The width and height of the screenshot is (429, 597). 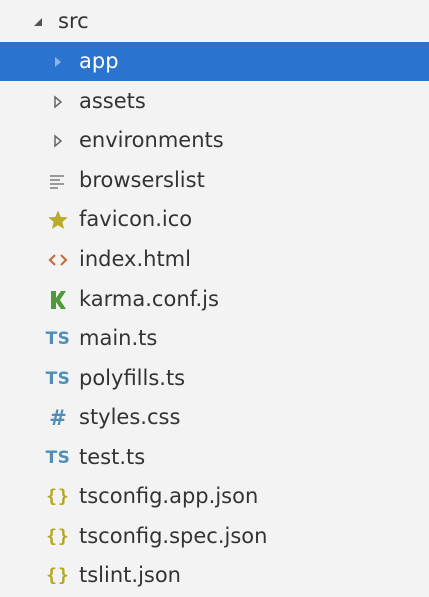 I want to click on tree-item-label: tslint.json, so click(x=130, y=575).